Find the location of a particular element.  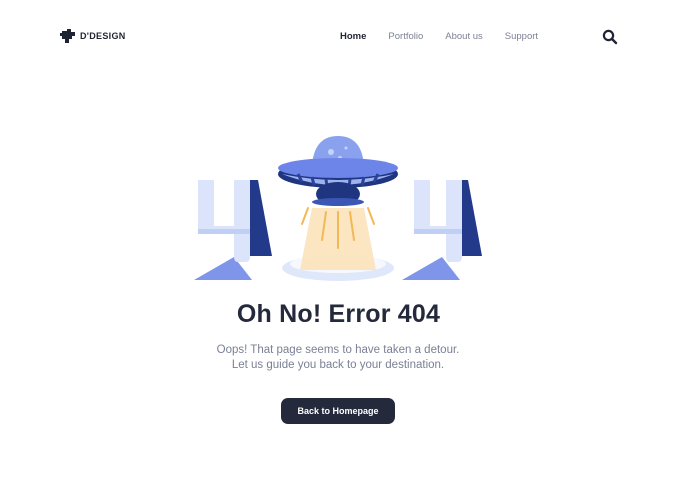

nav-support: Support is located at coordinates (521, 36).